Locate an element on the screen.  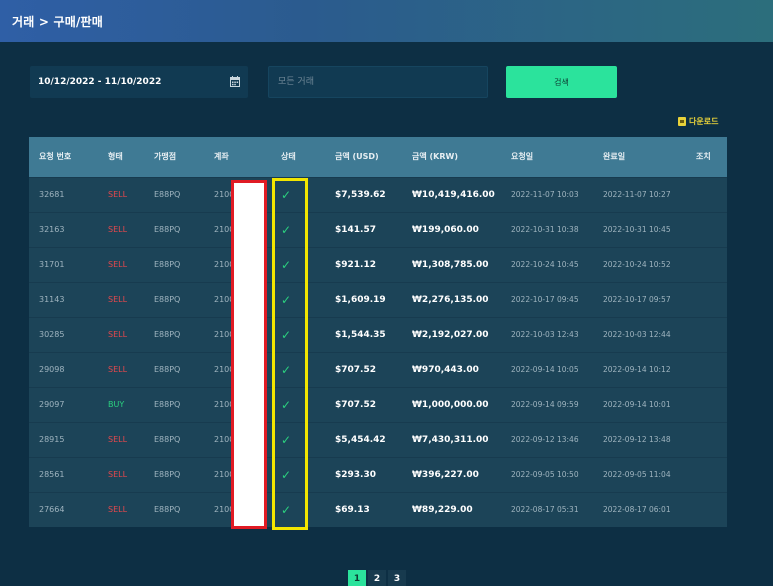
cell-completed: 2022-10-31 10:45 is located at coordinates (637, 229).